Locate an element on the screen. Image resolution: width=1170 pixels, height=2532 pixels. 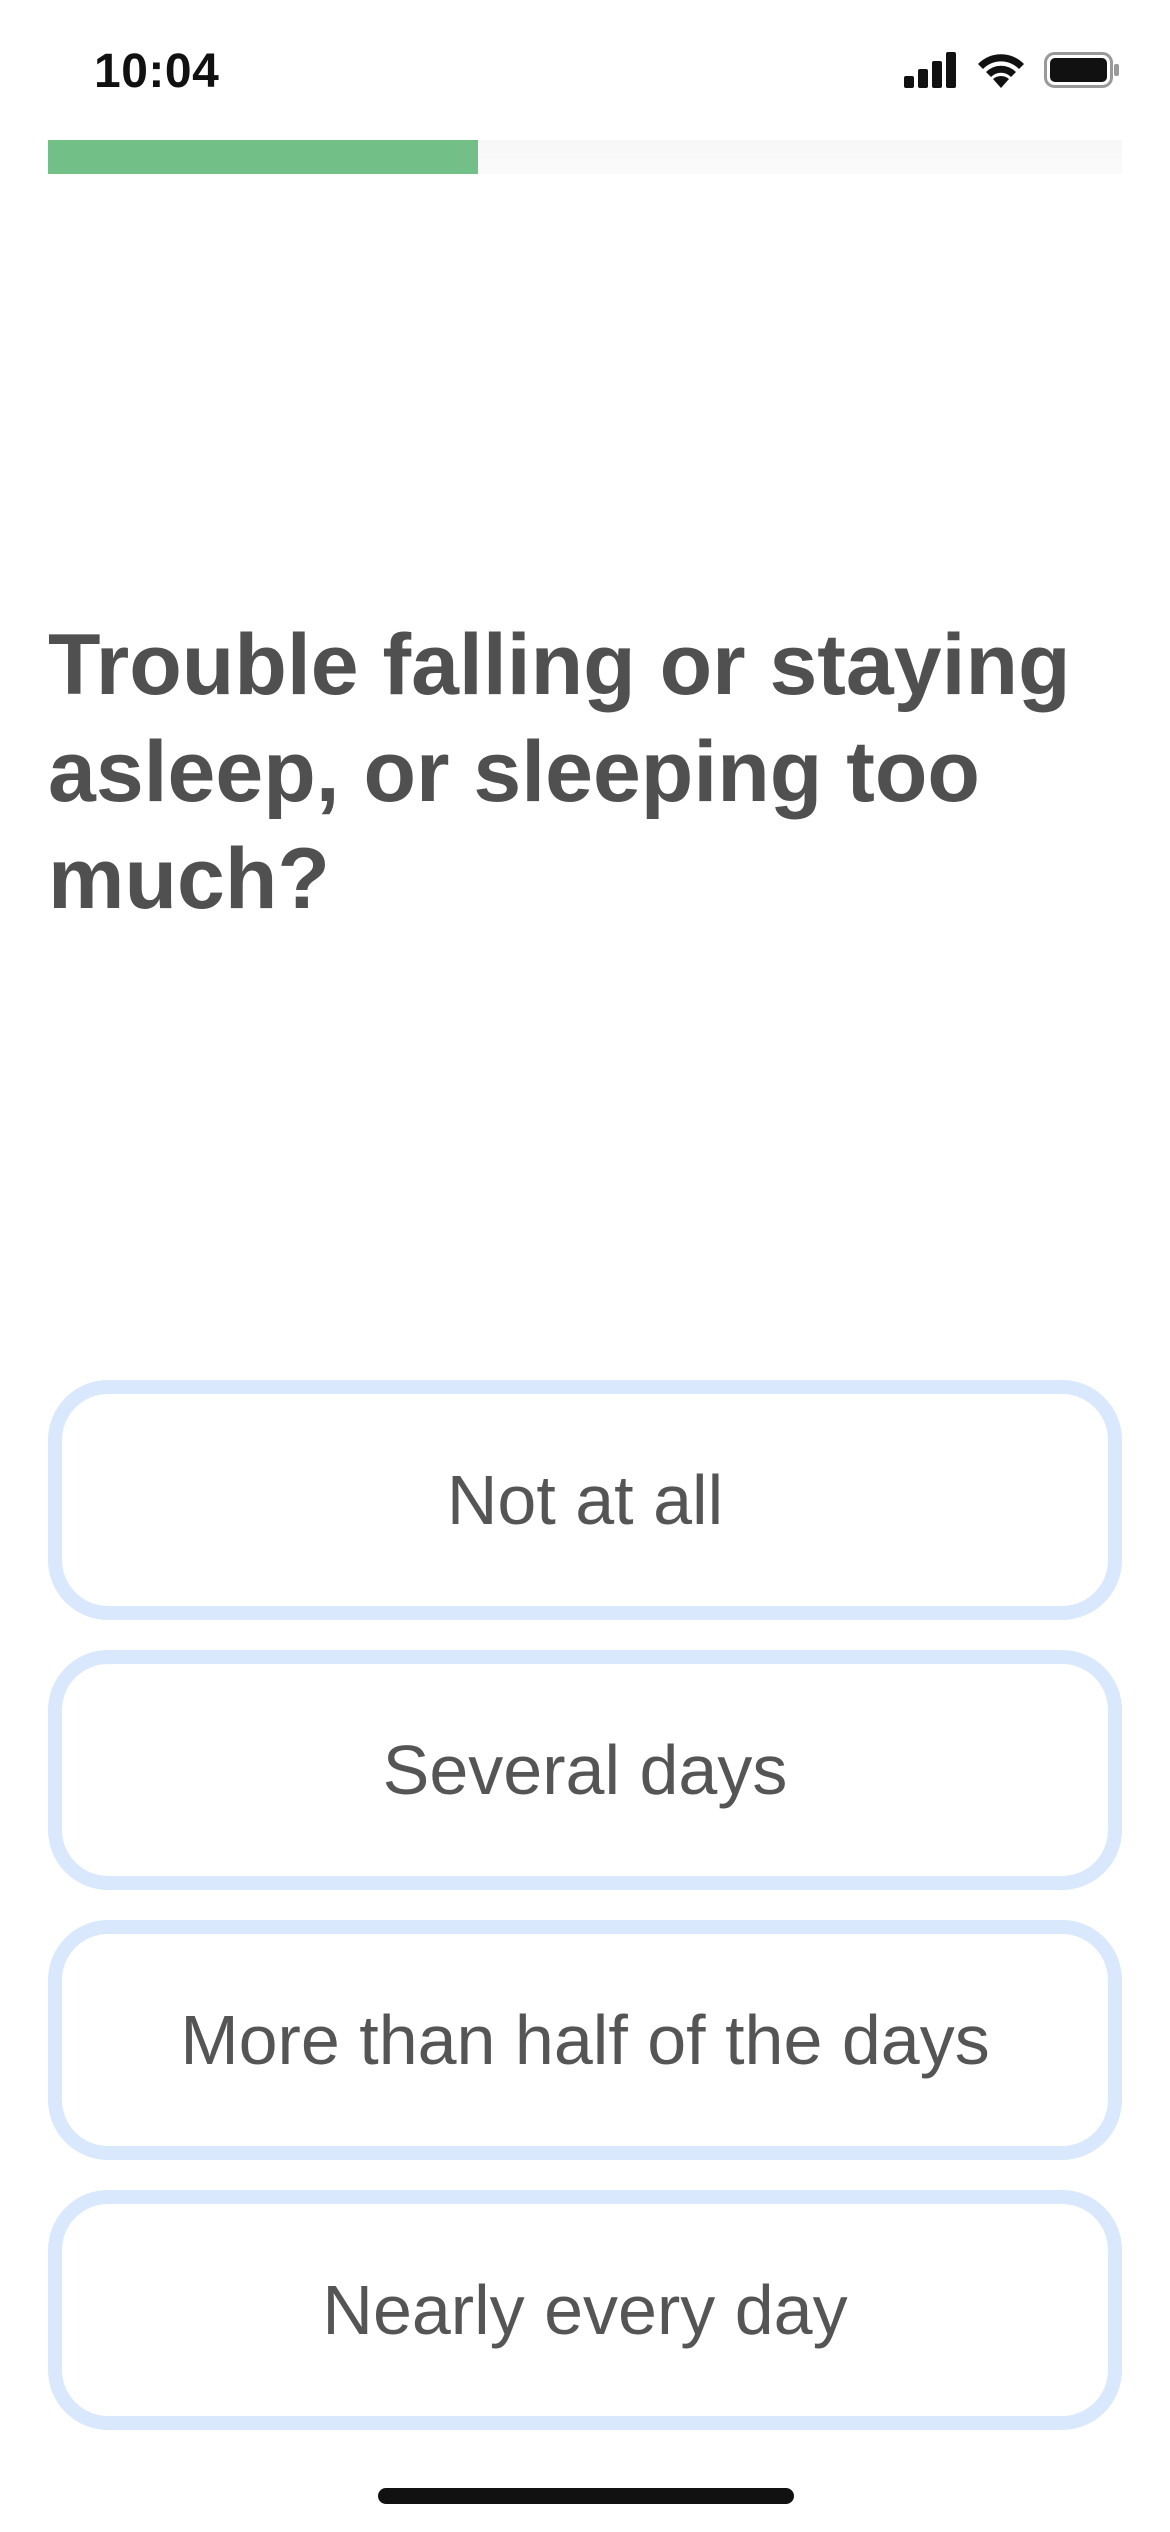
option-label: More than half of the days is located at coordinates (585, 2040).